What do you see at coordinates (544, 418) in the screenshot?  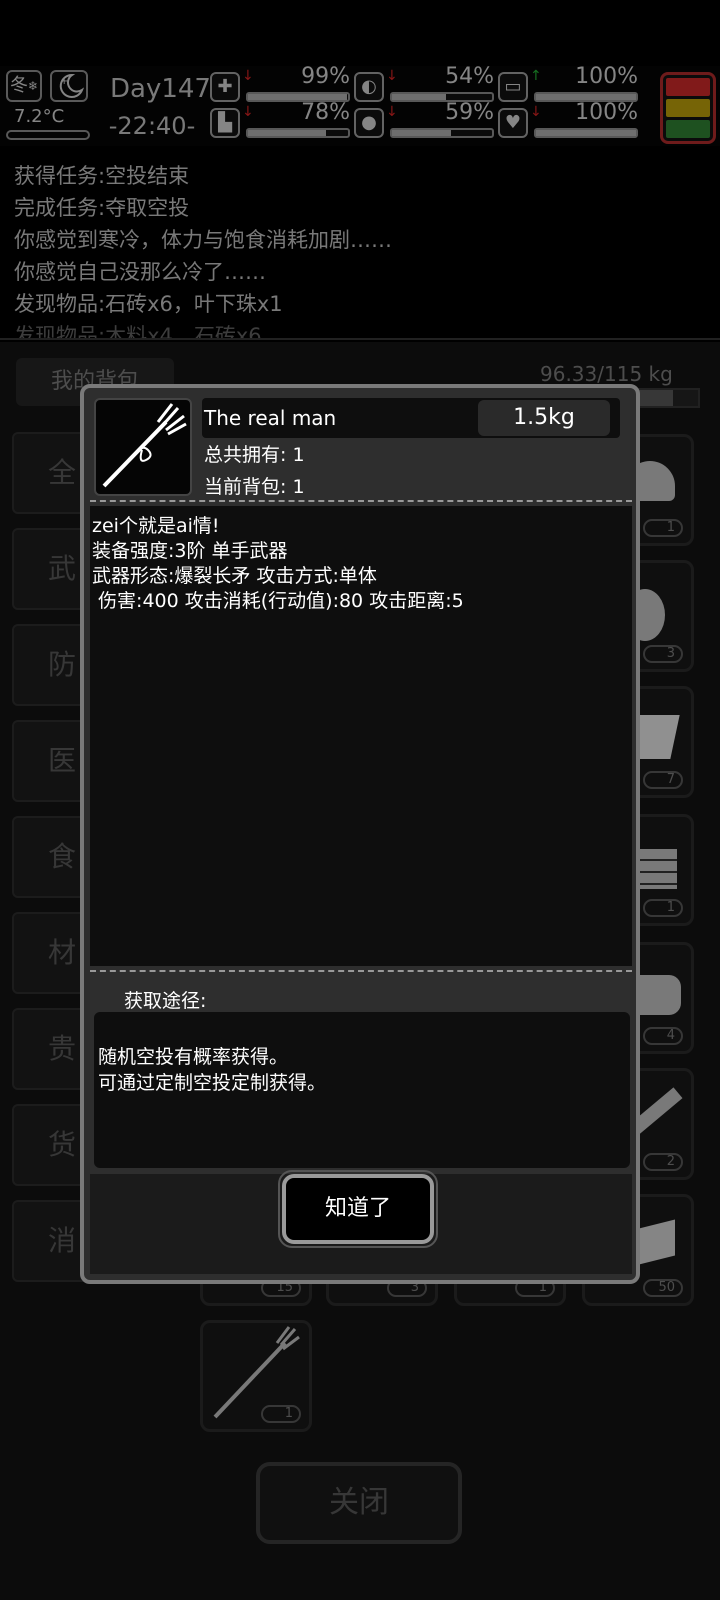 I see `item-weight: 1.5kg` at bounding box center [544, 418].